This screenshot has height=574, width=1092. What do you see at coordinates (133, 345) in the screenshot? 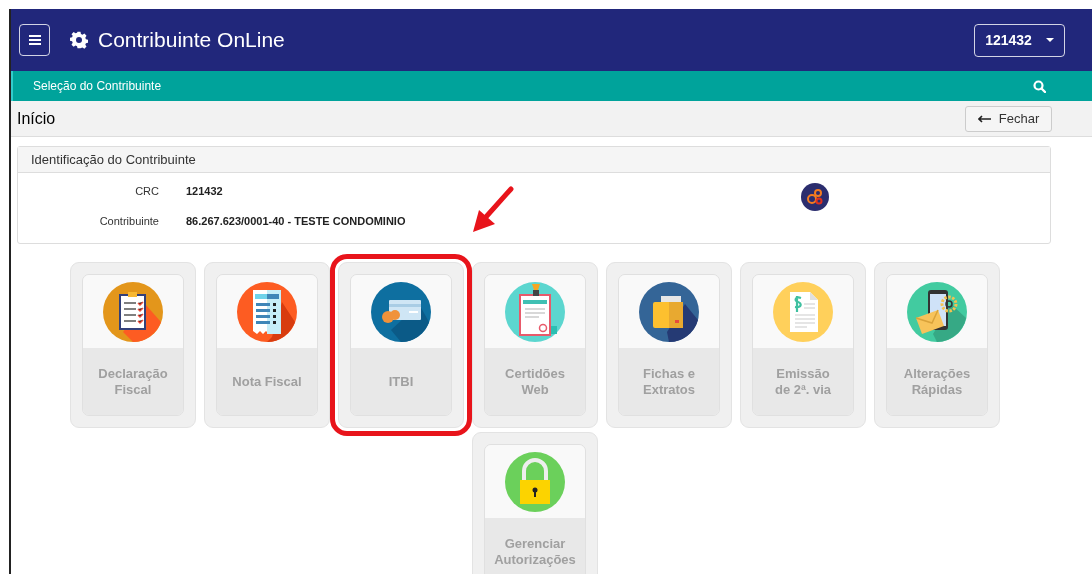
I see `module-tile: Declaração Fiscal` at bounding box center [133, 345].